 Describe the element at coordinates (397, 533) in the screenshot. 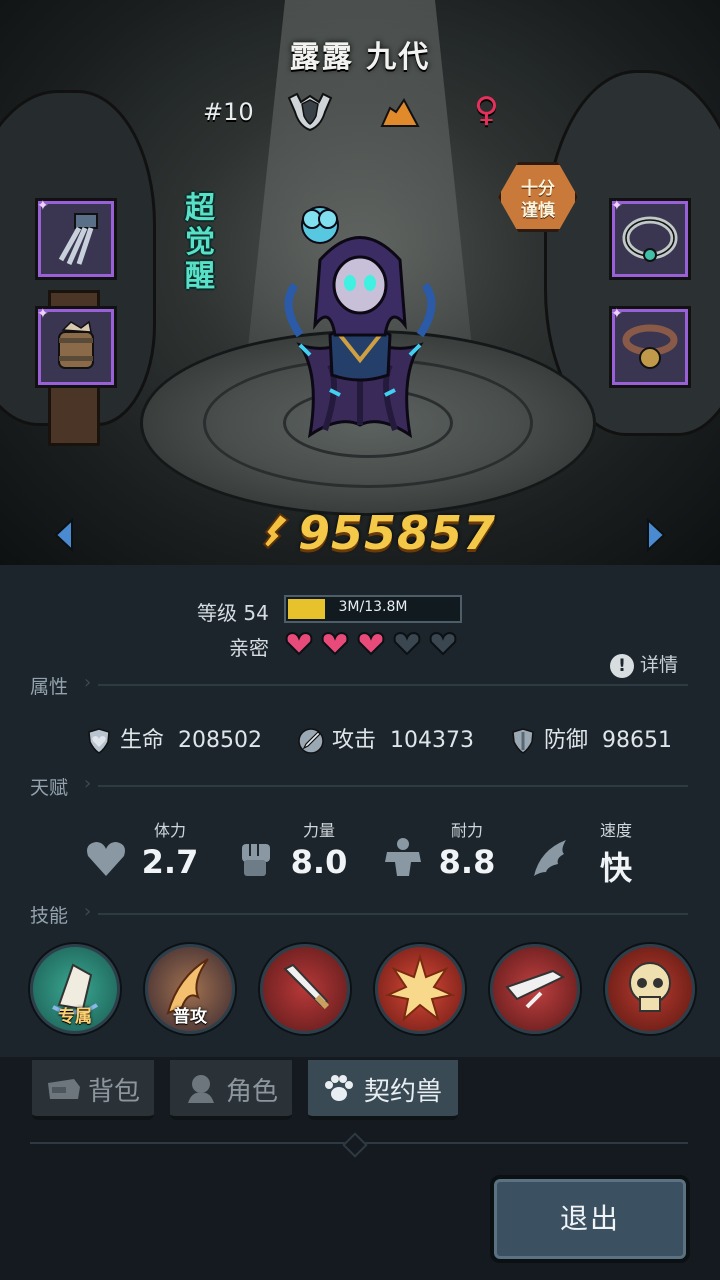

I see `power-value: 955857` at that location.